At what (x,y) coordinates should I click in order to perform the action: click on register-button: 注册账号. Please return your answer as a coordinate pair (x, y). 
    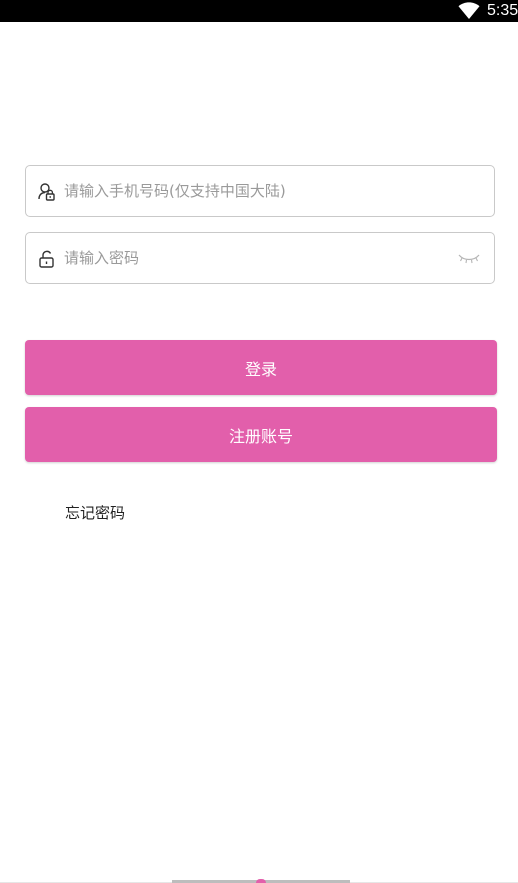
    Looking at the image, I should click on (261, 434).